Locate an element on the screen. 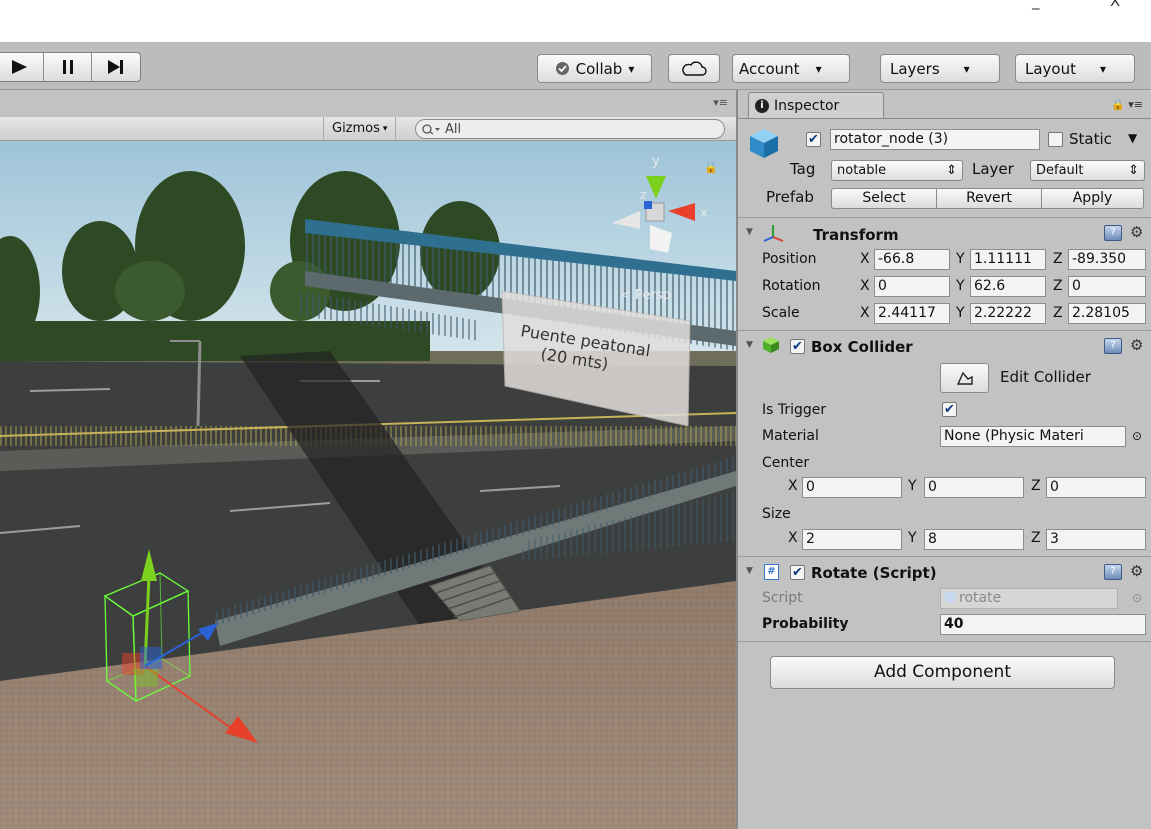  step-button is located at coordinates (115, 67).